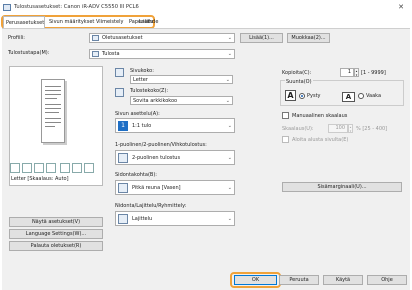 Image resolution: width=412 pixels, height=290 pixels. What do you see at coordinates (175, 218) in the screenshot?
I see `finishing-combo: Lajittelu ⌄` at bounding box center [175, 218].